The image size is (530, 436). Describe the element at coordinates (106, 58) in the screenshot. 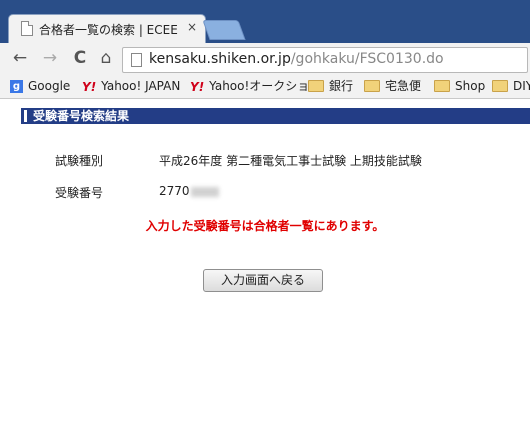

I see `home-icon: ⌂` at that location.